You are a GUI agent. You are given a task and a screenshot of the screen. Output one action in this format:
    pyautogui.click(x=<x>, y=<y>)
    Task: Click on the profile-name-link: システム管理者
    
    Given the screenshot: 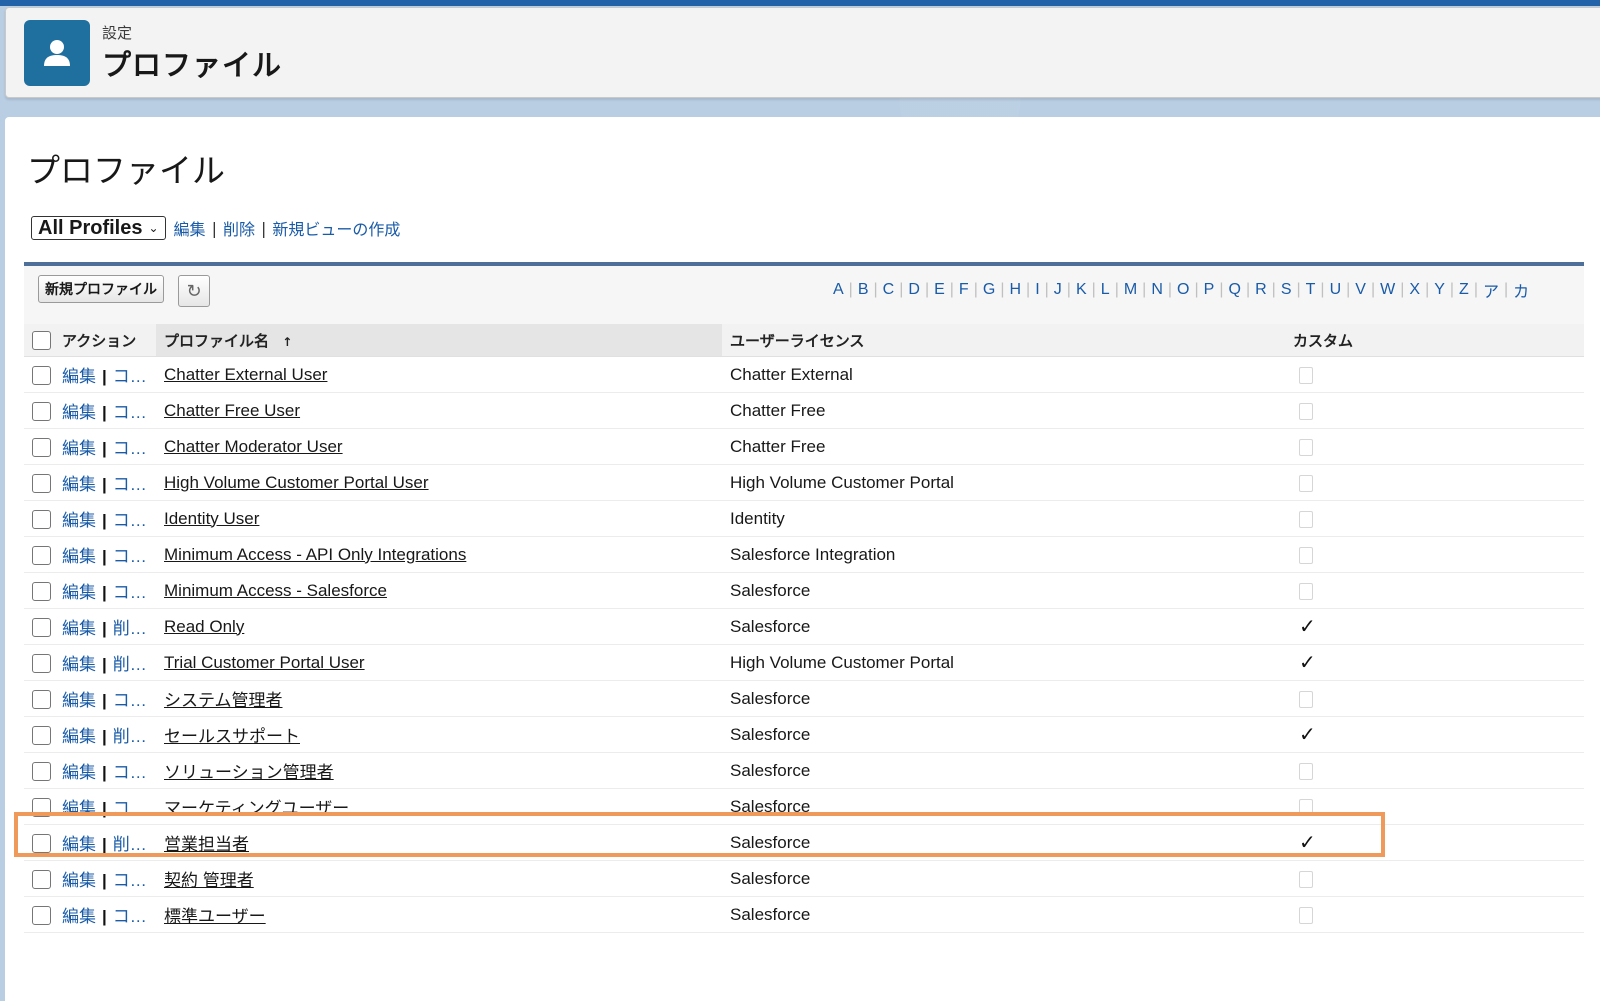 What is the action you would take?
    pyautogui.click(x=223, y=700)
    